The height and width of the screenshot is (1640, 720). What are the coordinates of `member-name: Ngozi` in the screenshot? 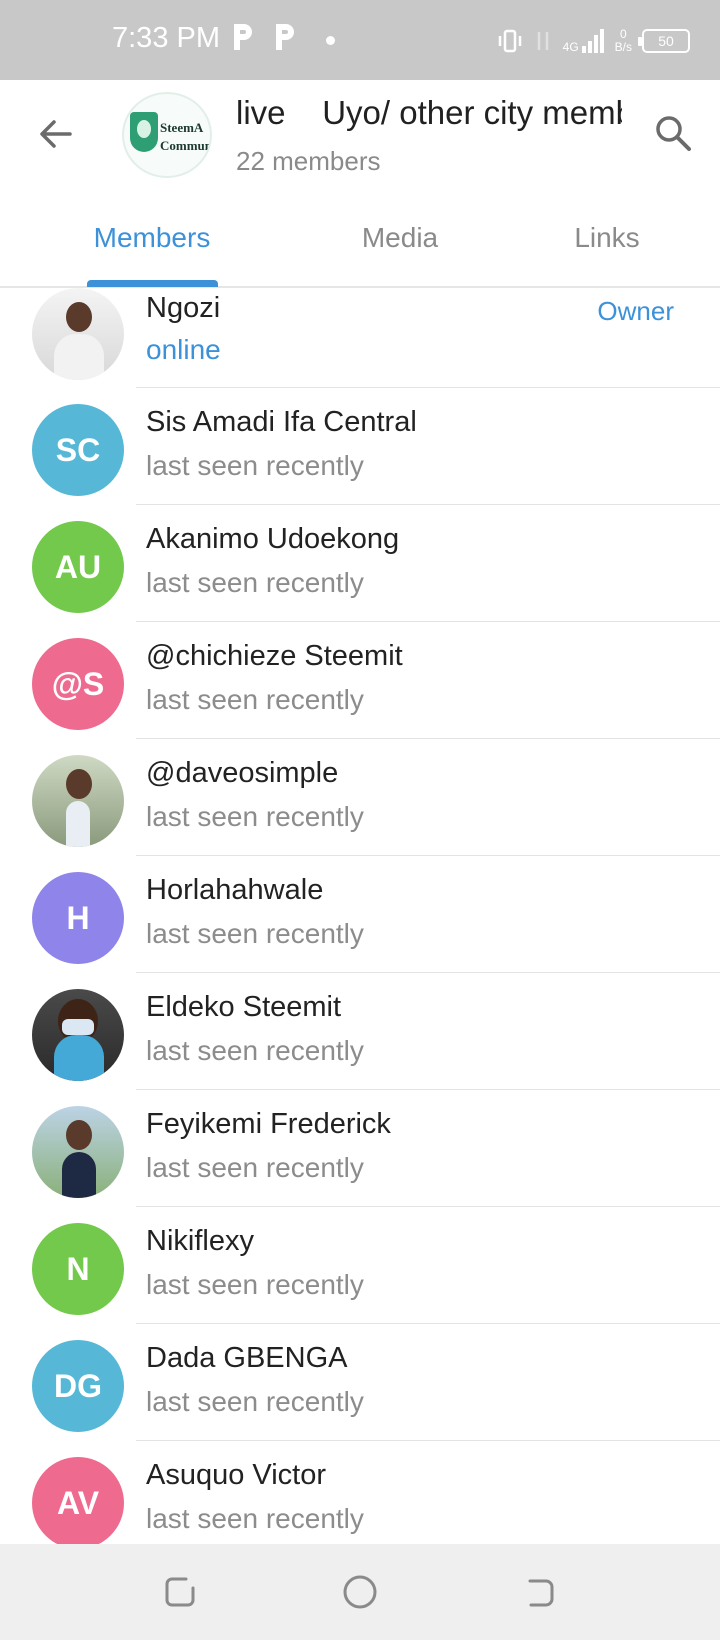 It's located at (183, 308).